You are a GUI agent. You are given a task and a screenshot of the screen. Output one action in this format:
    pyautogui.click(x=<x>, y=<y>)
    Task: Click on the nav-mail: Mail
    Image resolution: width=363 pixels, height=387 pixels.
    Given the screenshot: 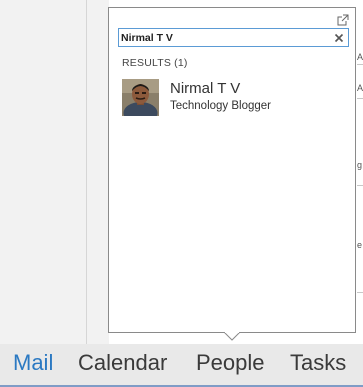 What is the action you would take?
    pyautogui.click(x=33, y=363)
    